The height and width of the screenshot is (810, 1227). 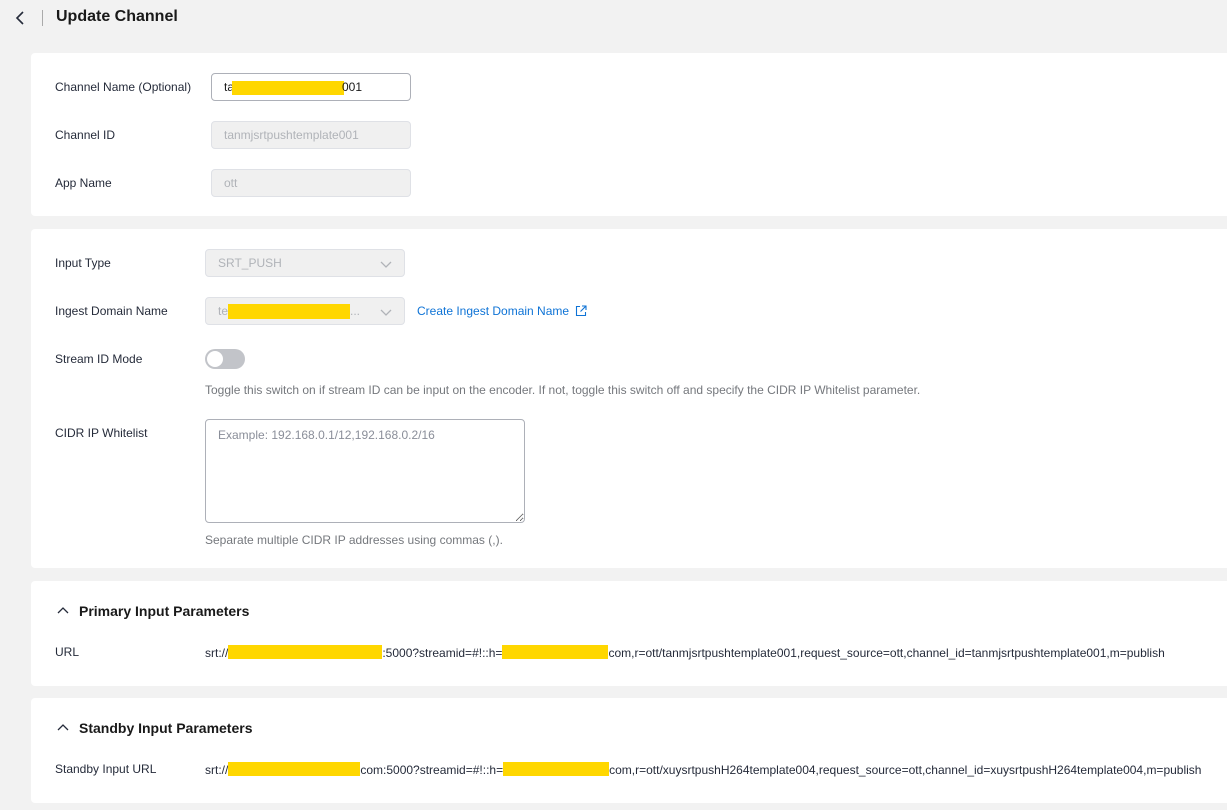 What do you see at coordinates (225, 359) in the screenshot?
I see `stream-id-mode-toggle` at bounding box center [225, 359].